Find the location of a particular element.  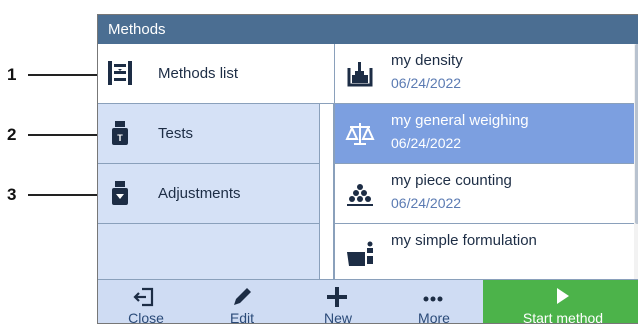

formulation-icon is located at coordinates (360, 253).